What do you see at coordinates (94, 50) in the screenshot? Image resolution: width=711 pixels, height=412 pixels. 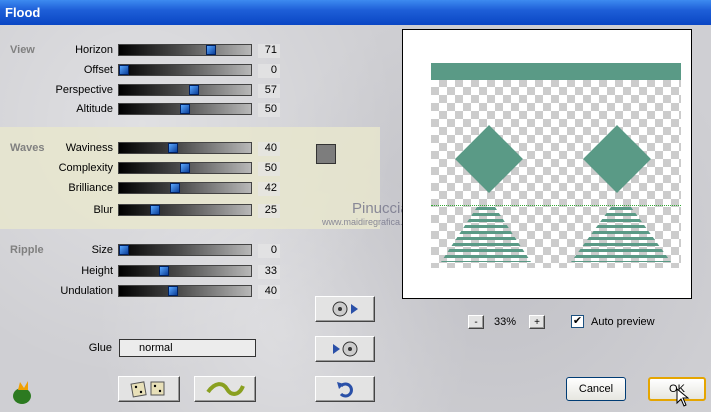 I see `slider-label: Horizon` at bounding box center [94, 50].